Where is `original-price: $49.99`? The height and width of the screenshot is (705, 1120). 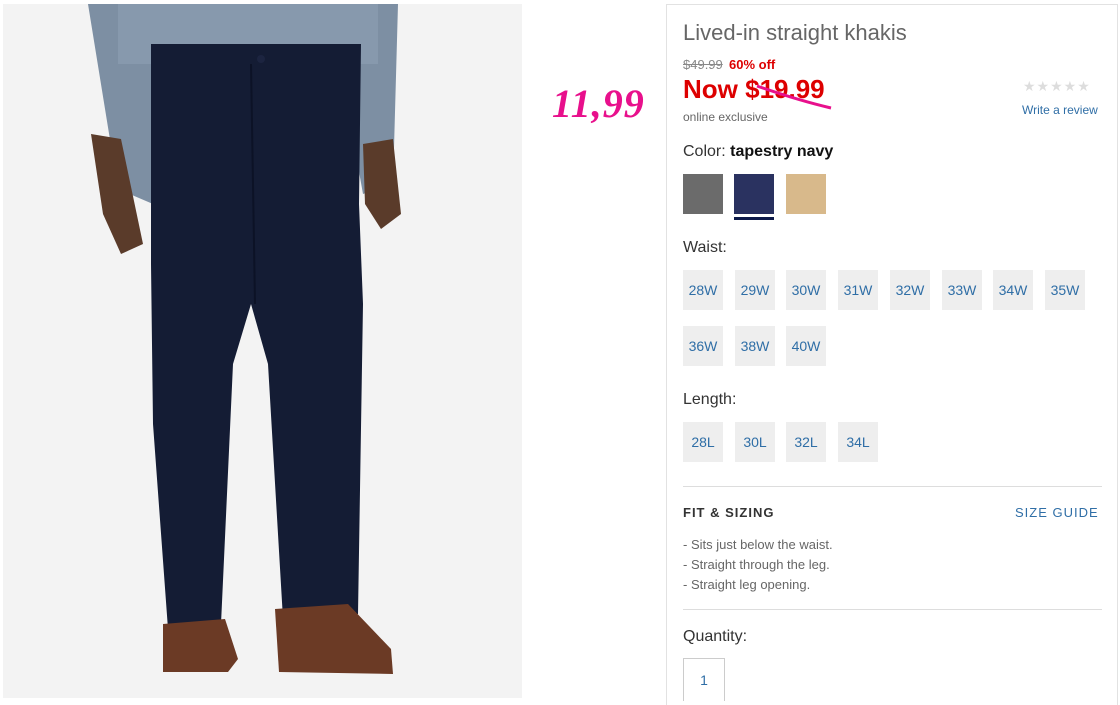
original-price: $49.99 is located at coordinates (703, 64).